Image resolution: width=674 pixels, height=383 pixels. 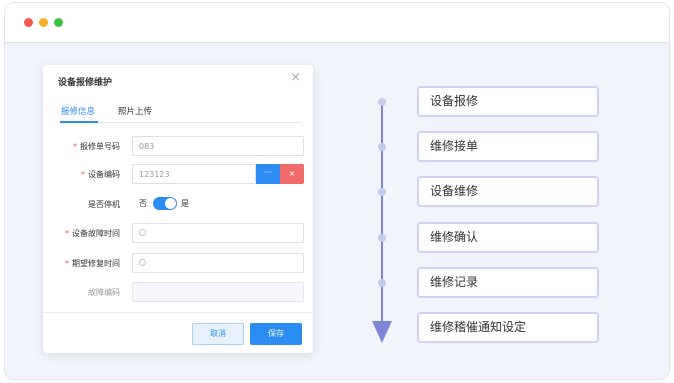 I want to click on fault-time-label: * 设备故障时间, so click(x=92, y=233).